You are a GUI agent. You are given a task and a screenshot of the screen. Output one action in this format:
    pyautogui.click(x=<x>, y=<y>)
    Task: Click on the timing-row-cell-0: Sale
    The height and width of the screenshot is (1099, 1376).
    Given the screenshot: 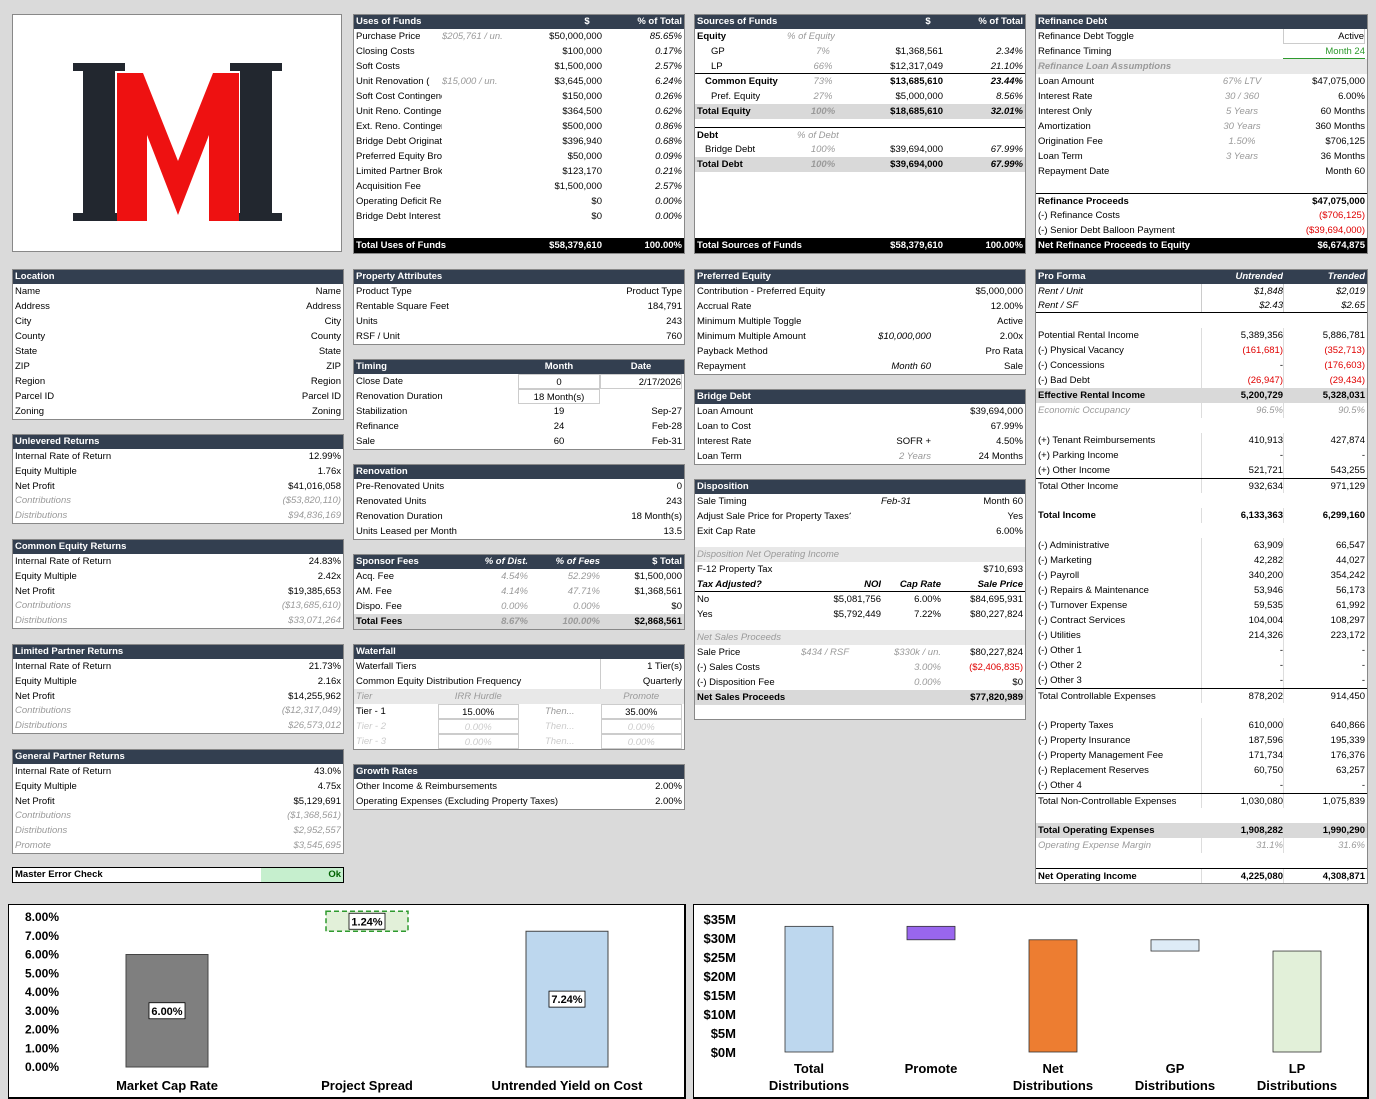 What is the action you would take?
    pyautogui.click(x=366, y=441)
    